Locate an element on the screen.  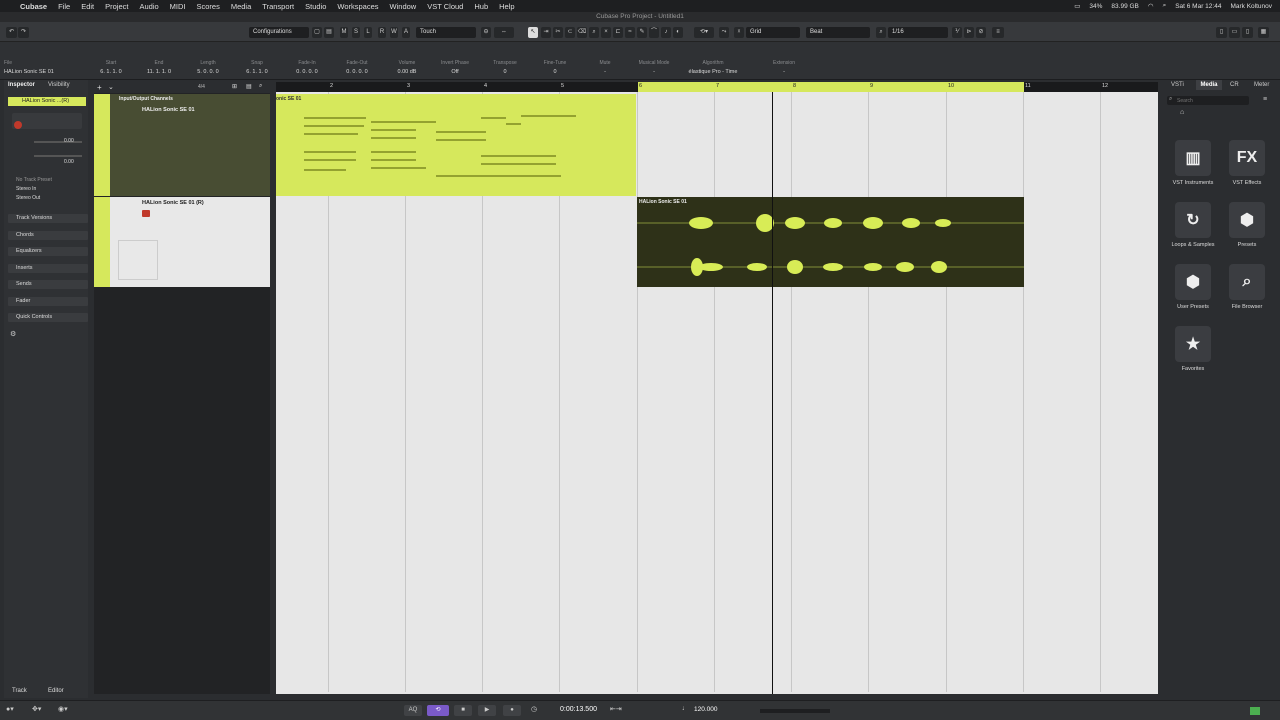
auto-global-button: A is located at coordinates (406, 32).